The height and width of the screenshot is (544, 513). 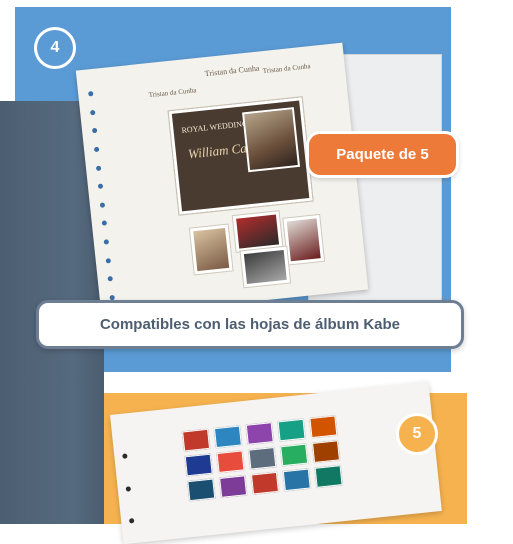 What do you see at coordinates (417, 434) in the screenshot?
I see `step-badge-5: 5` at bounding box center [417, 434].